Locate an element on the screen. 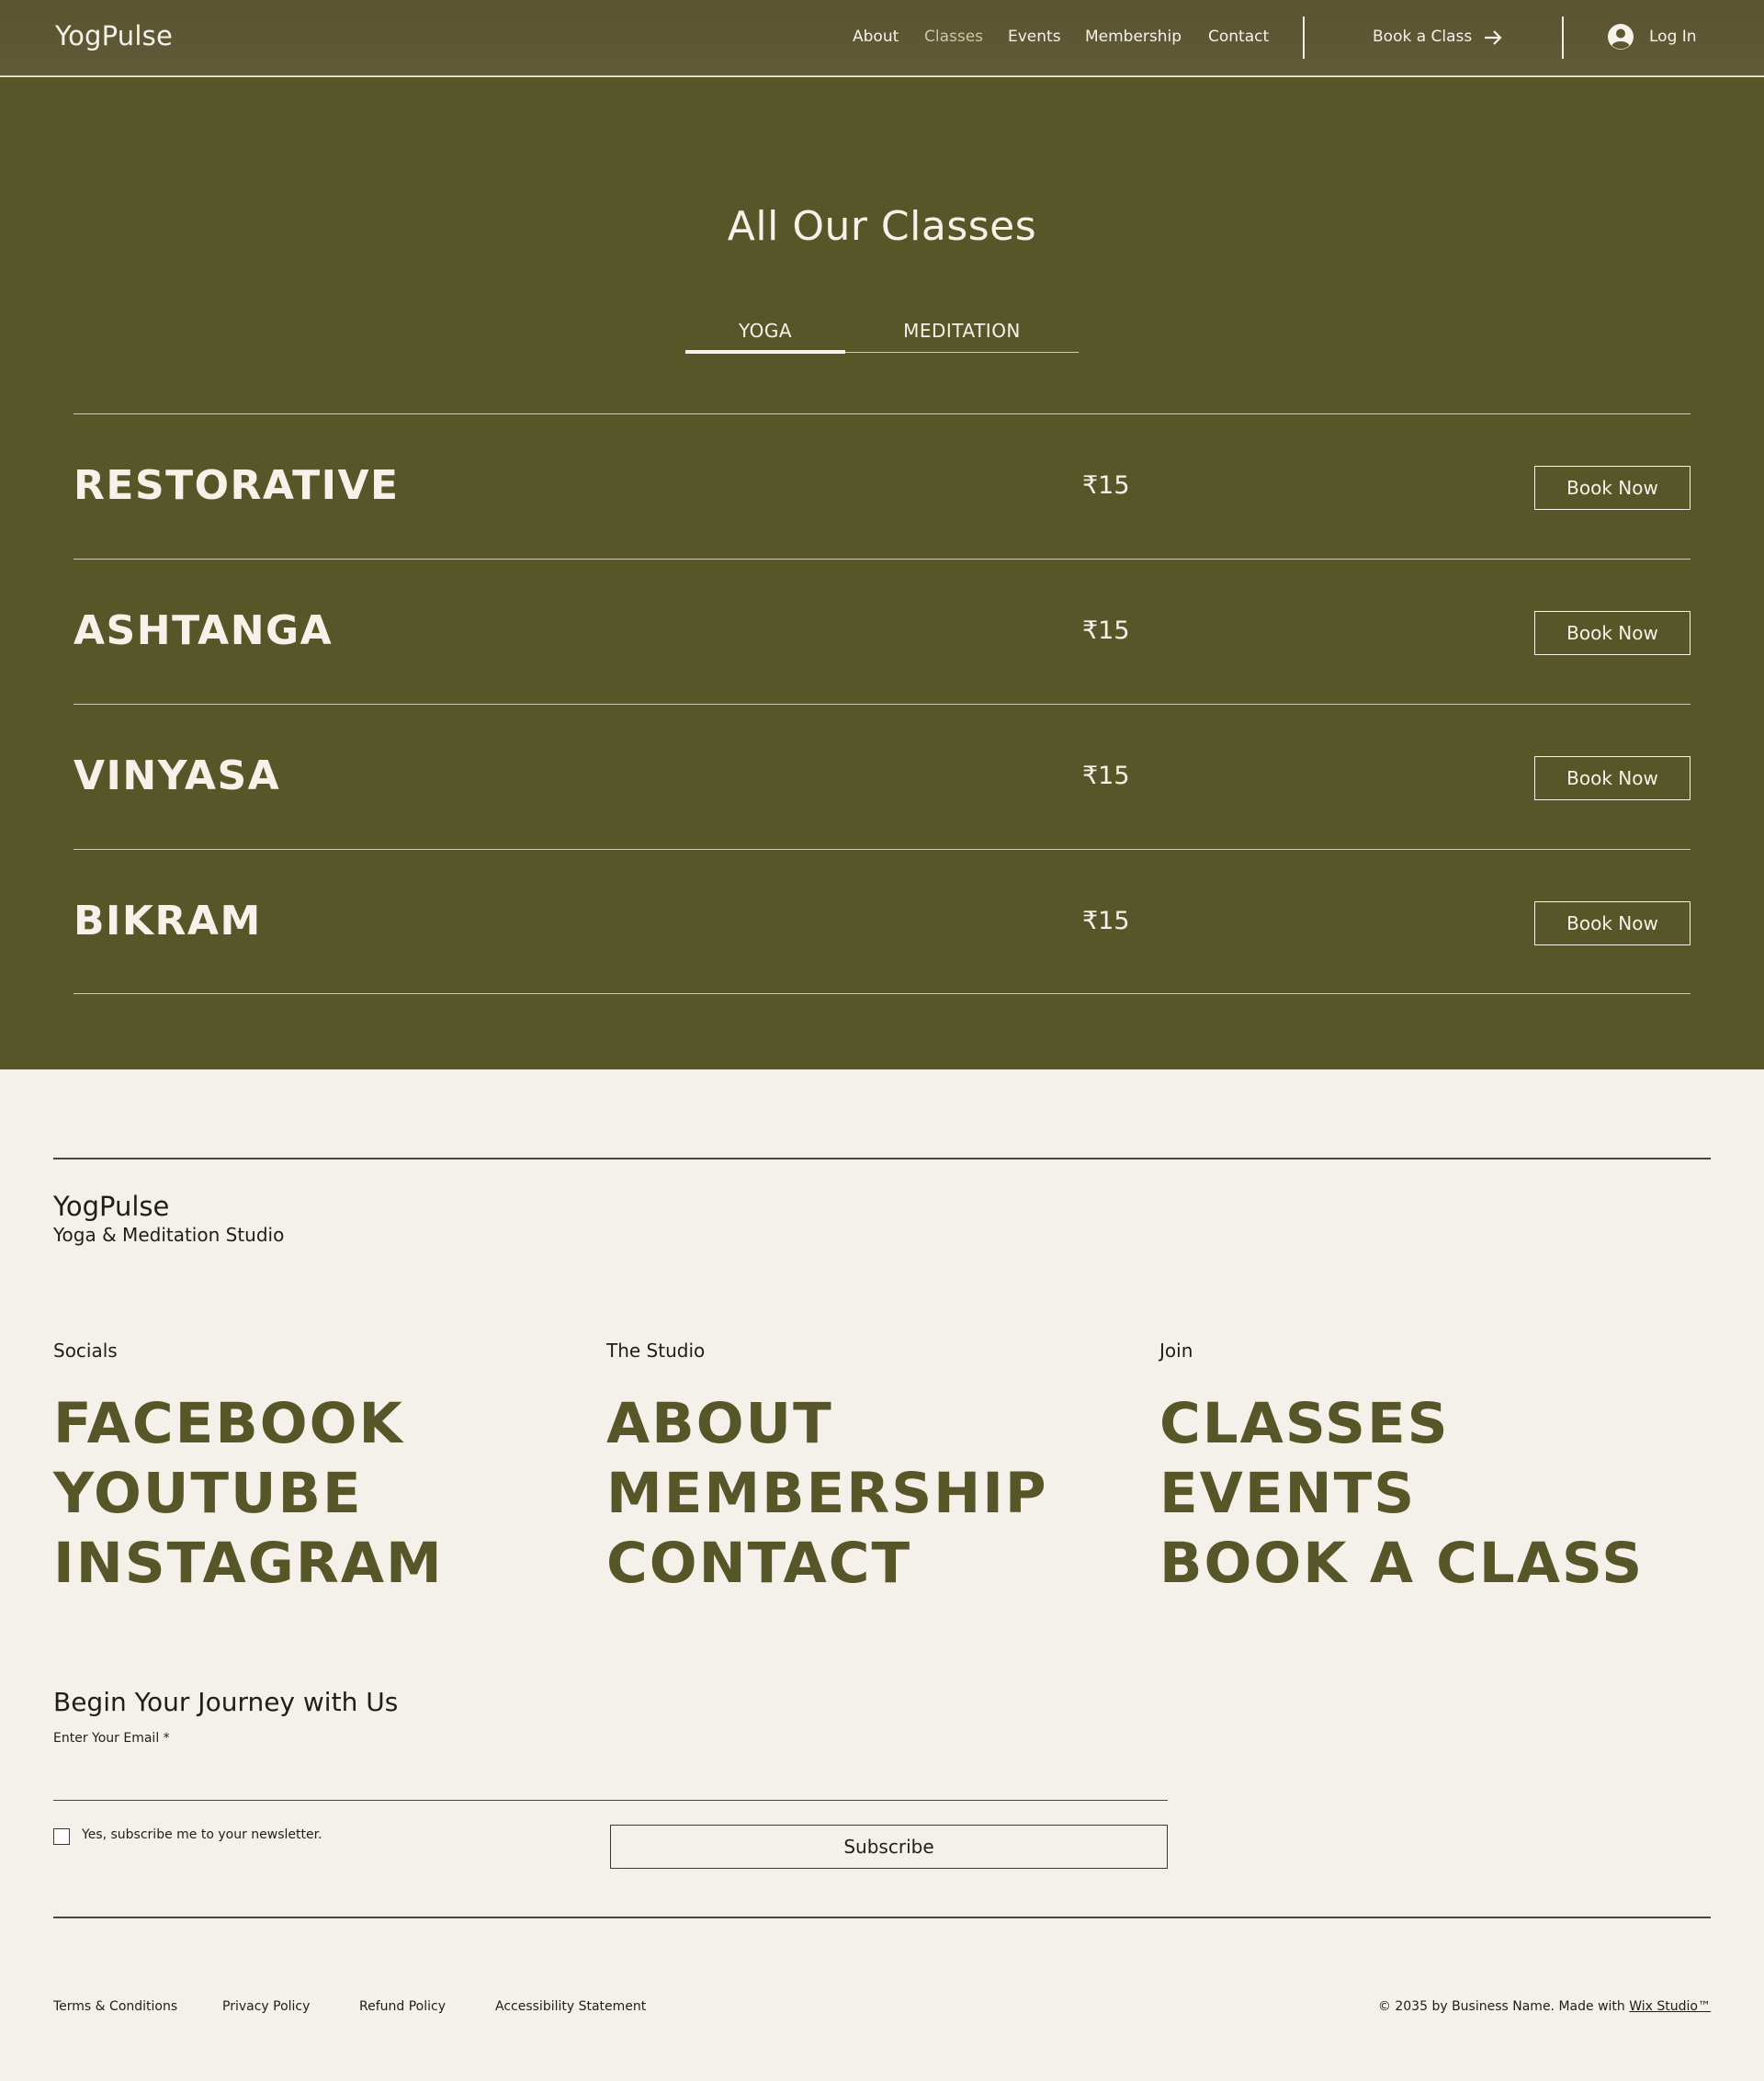 The image size is (1764, 2081). footer-logo: YogPulse is located at coordinates (111, 1207).